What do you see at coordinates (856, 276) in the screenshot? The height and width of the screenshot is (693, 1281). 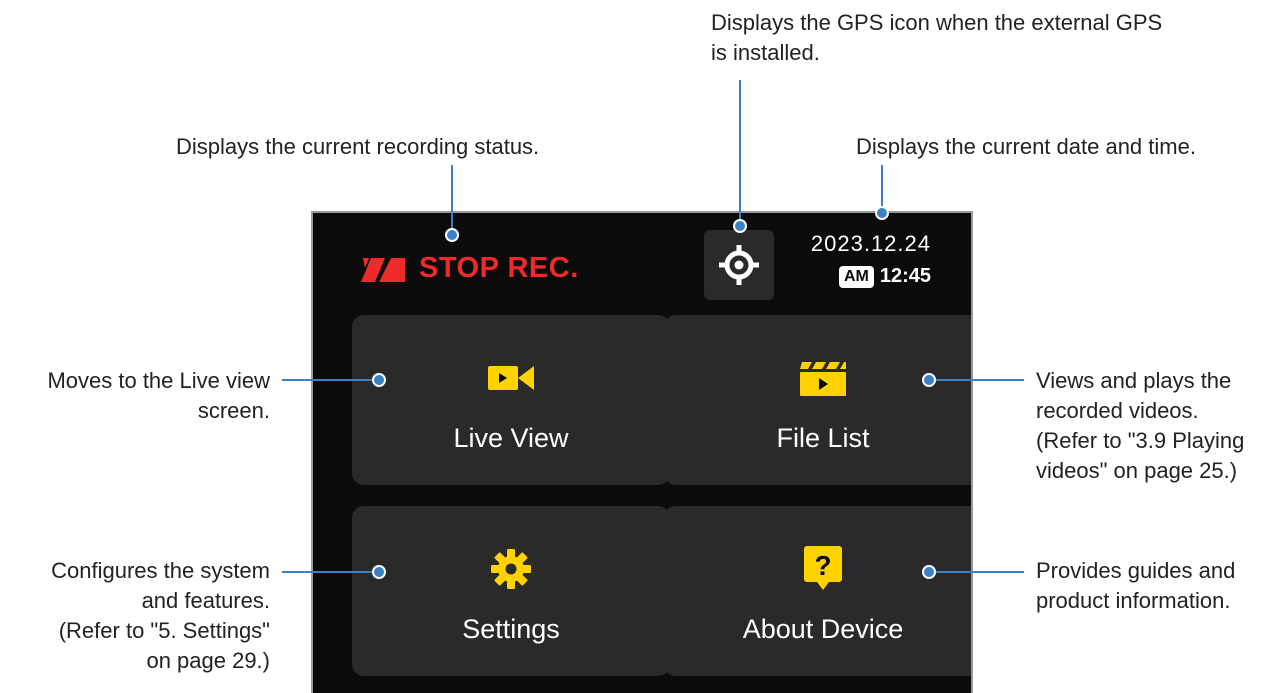 I see `ampm-badge: AM` at bounding box center [856, 276].